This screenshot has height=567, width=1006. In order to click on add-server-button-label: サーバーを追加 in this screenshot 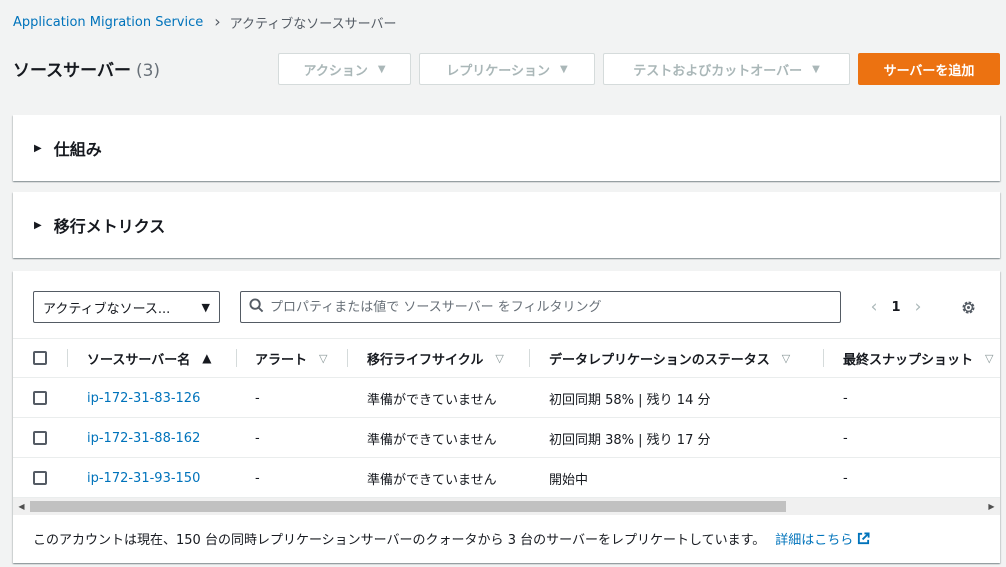, I will do `click(929, 71)`.